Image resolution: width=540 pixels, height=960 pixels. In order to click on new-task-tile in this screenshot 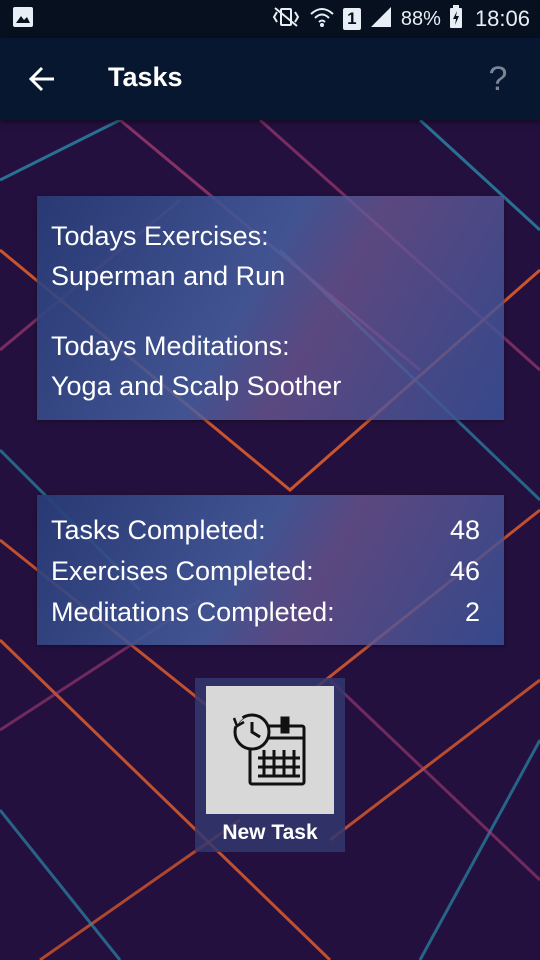, I will do `click(270, 750)`.